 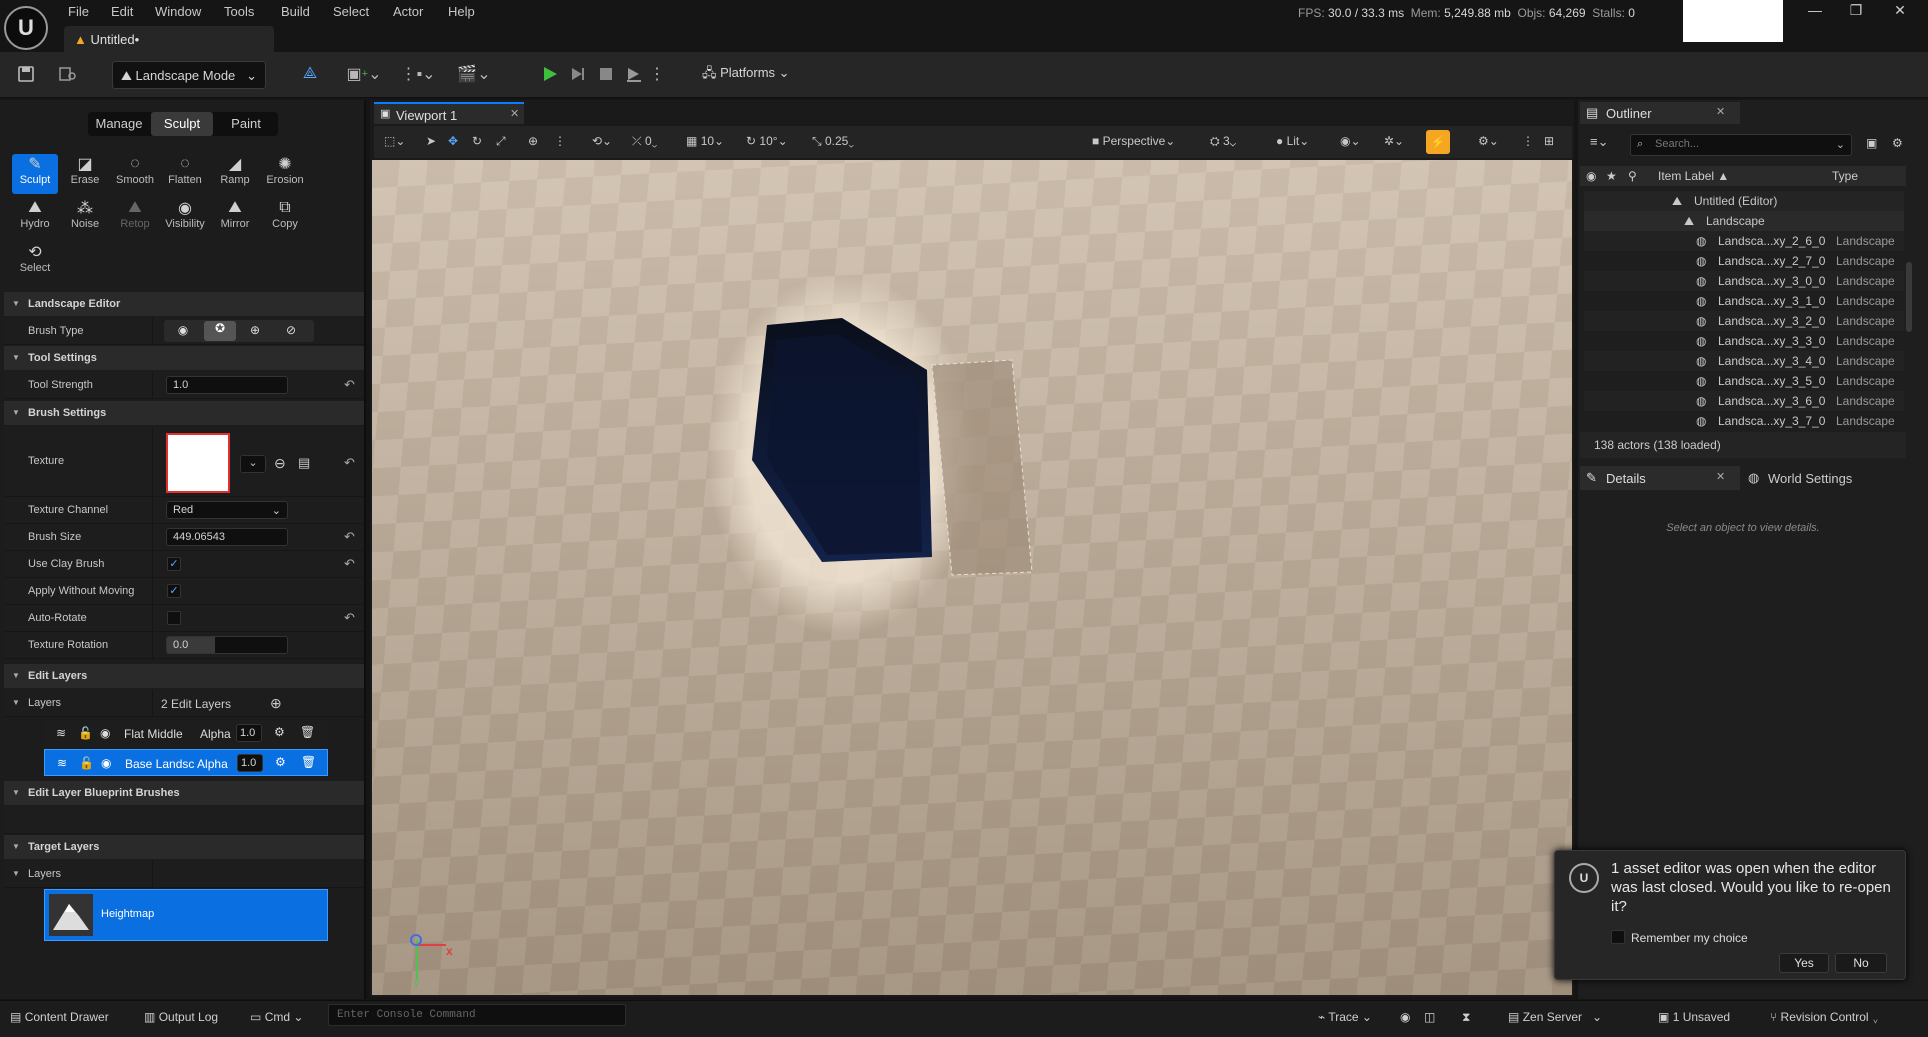 What do you see at coordinates (182, 124) in the screenshot?
I see `tab-sculpt: Sculpt` at bounding box center [182, 124].